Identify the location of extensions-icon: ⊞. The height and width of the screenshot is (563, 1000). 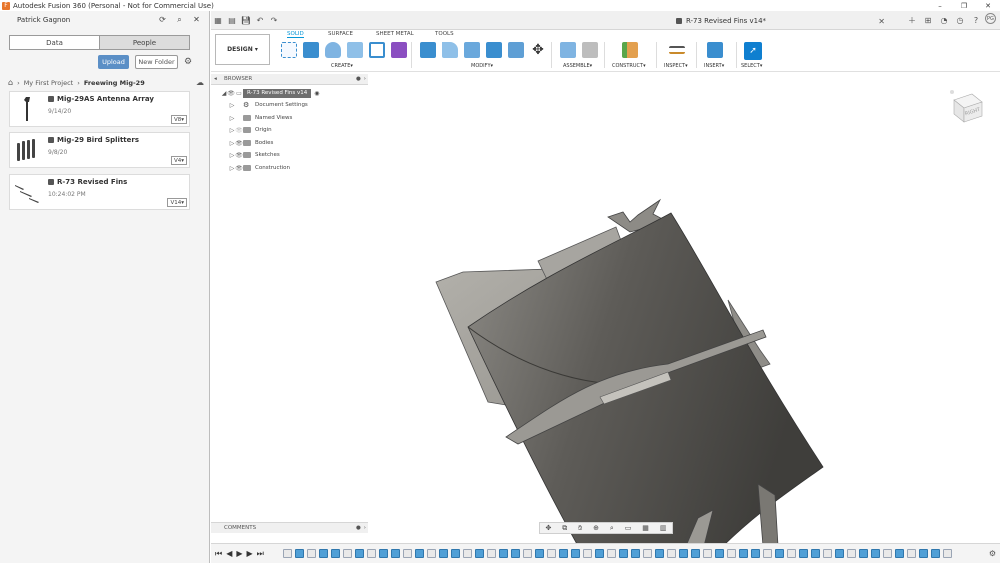
(928, 20).